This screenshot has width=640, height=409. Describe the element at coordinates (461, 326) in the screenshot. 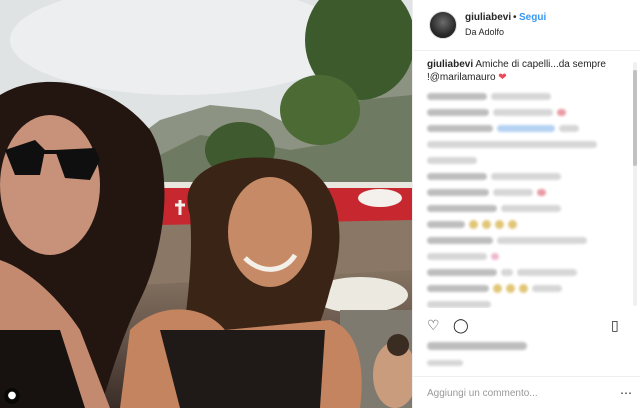

I see `comment-icon: ◯` at that location.